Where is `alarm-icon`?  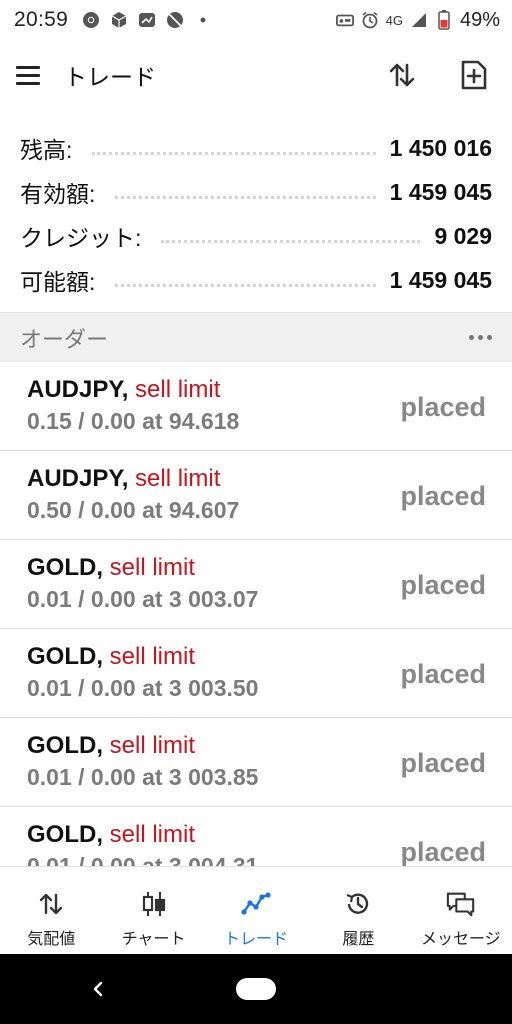
alarm-icon is located at coordinates (370, 20).